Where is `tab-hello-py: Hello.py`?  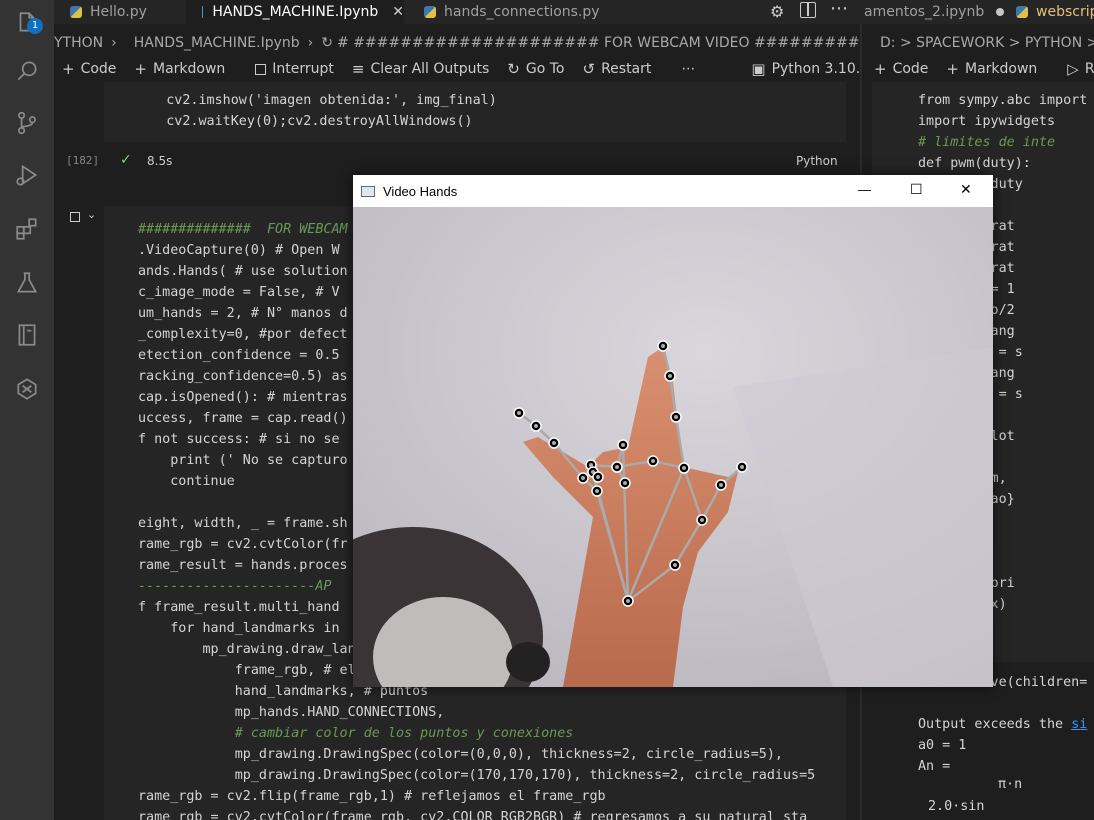 tab-hello-py: Hello.py is located at coordinates (120, 12).